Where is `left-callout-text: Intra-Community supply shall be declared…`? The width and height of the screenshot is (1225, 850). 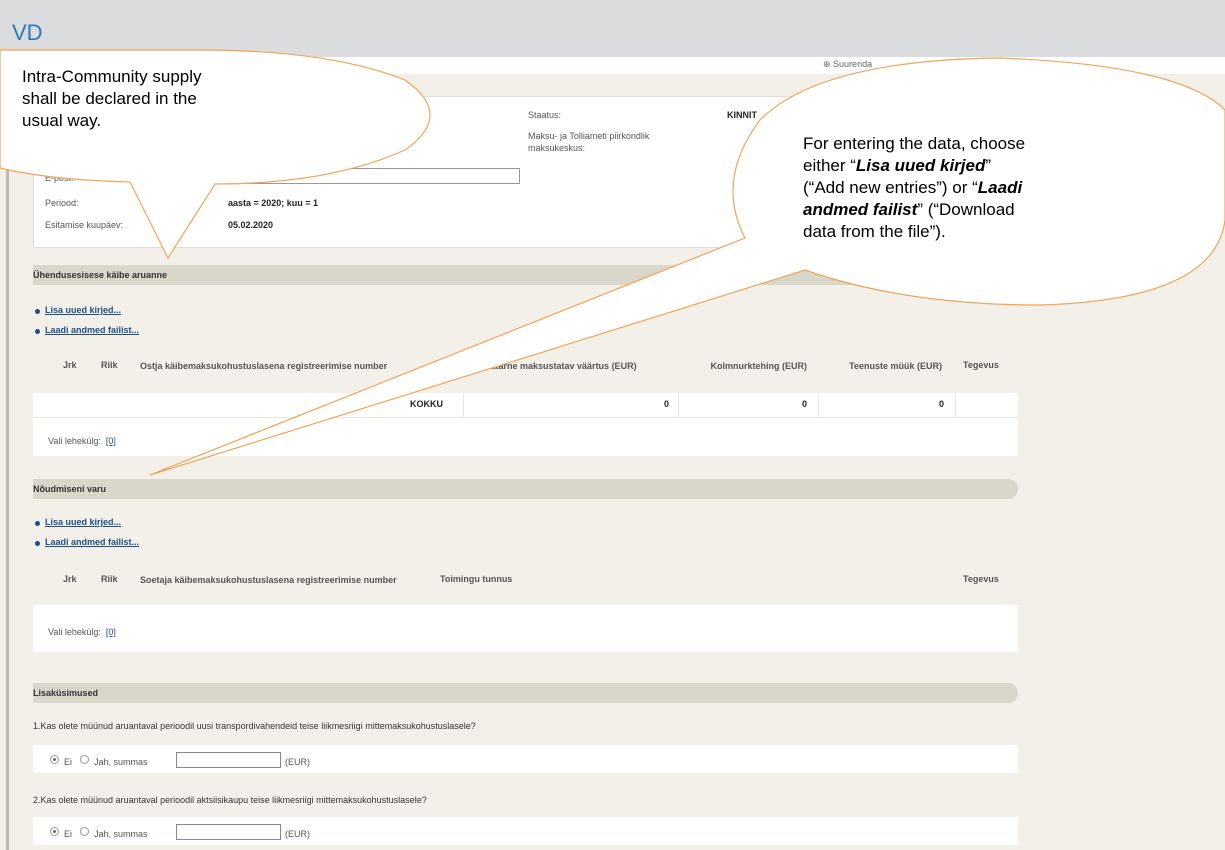 left-callout-text: Intra-Community supply shall be declared… is located at coordinates (112, 98).